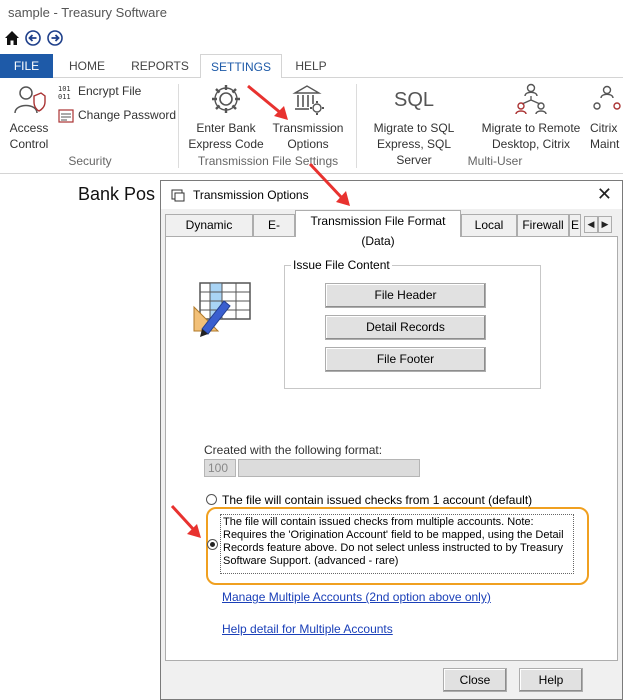  What do you see at coordinates (606, 117) in the screenshot?
I see `citrix-maint-button: Citrix Maint` at bounding box center [606, 117].